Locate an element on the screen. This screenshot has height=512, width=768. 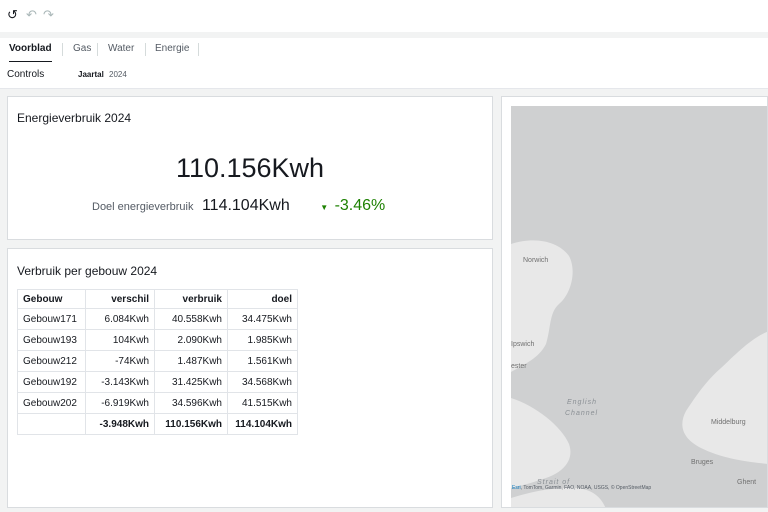
table-cell: Gebouw193 is located at coordinates (51, 340).